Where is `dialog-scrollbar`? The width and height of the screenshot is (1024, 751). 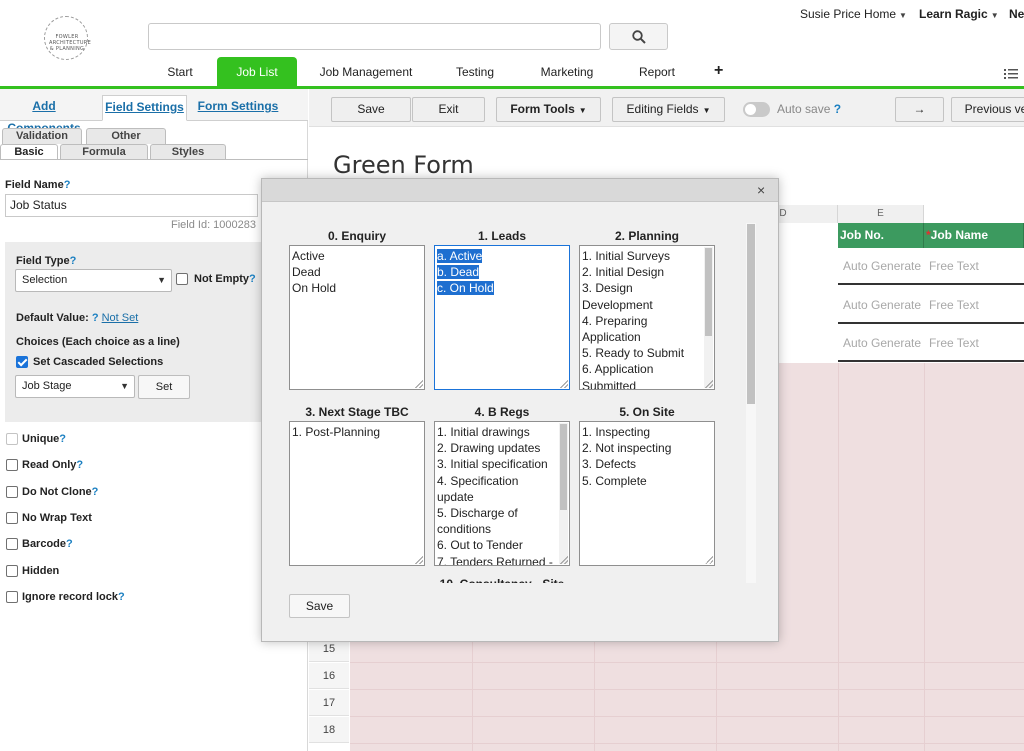 dialog-scrollbar is located at coordinates (751, 403).